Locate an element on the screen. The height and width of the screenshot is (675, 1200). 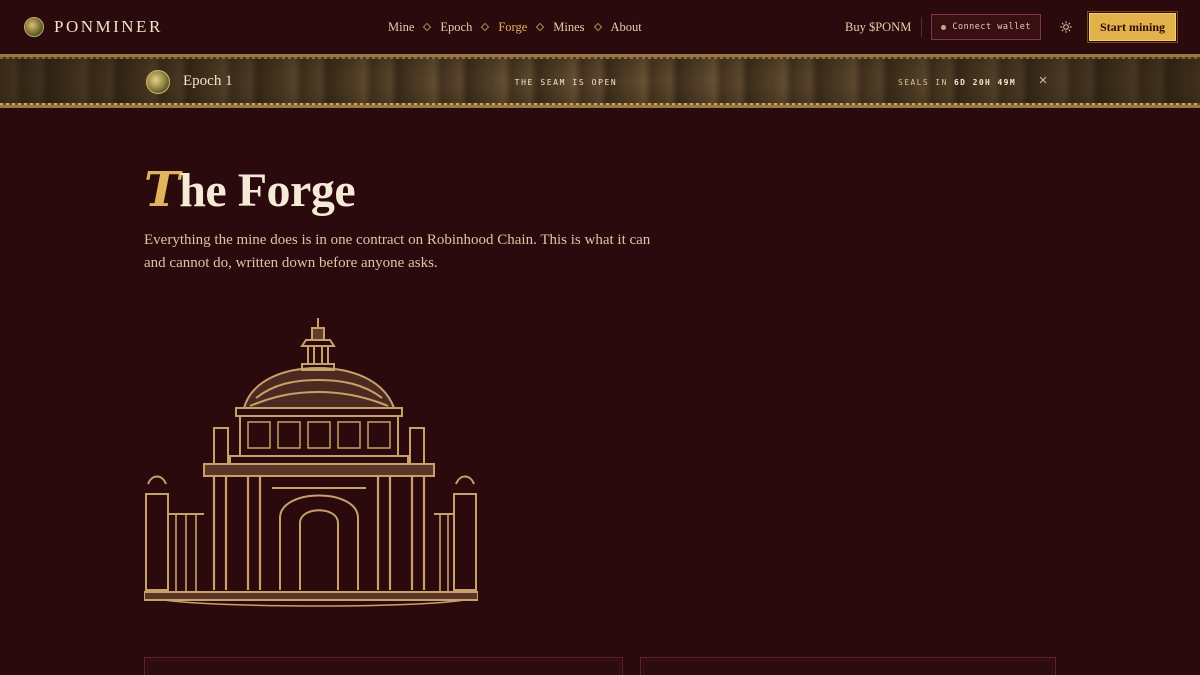
gem-orb-icon is located at coordinates (34, 27).